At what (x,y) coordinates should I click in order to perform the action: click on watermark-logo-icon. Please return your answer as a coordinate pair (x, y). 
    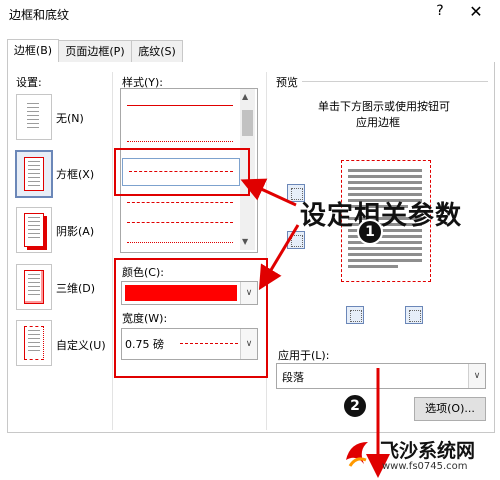
    Looking at the image, I should click on (357, 453).